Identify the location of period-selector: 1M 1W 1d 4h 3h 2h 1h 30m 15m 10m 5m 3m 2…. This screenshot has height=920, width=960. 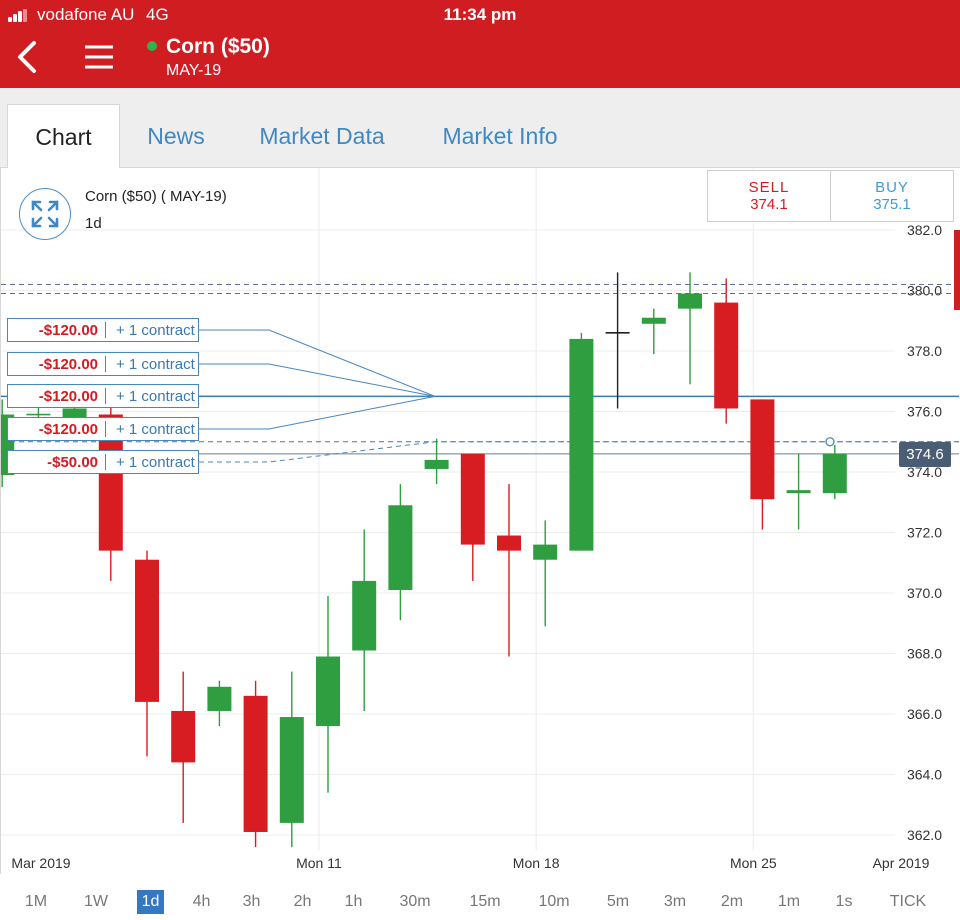
(480, 900).